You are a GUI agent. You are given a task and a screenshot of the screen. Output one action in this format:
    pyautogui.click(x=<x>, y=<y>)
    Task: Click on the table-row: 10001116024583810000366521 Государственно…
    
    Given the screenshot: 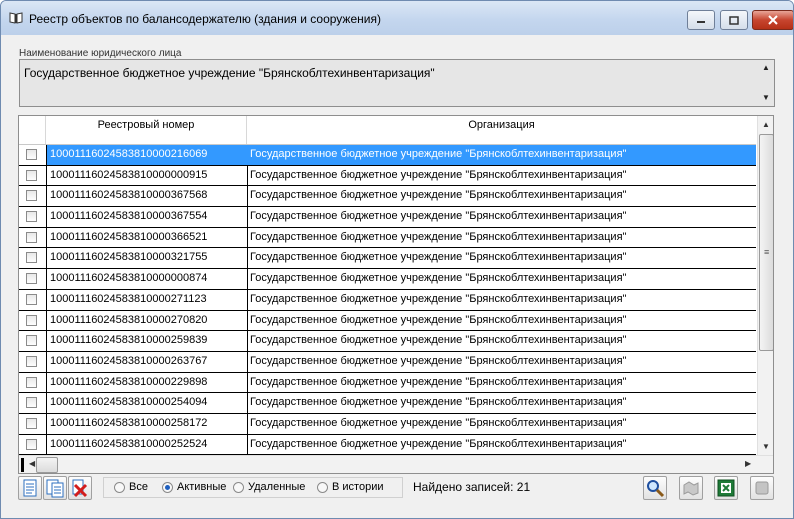 What is the action you would take?
    pyautogui.click(x=387, y=238)
    